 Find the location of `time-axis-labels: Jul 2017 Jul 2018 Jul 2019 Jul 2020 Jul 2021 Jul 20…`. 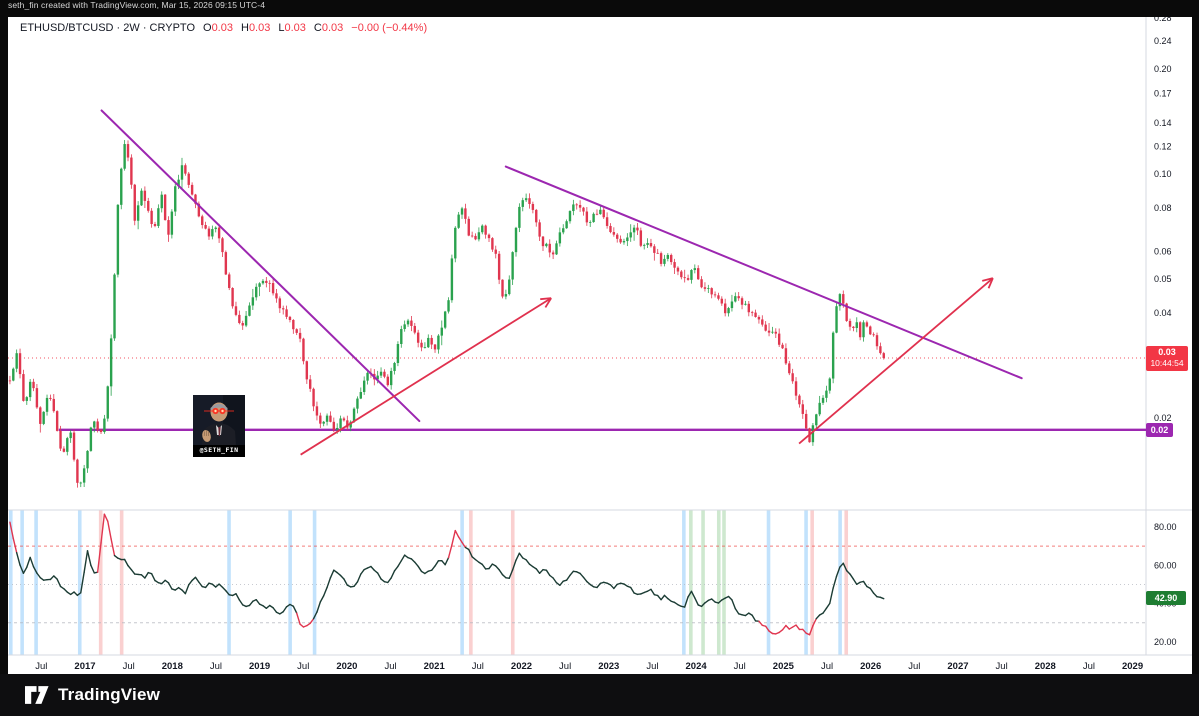

time-axis-labels: Jul 2017 Jul 2018 Jul 2019 Jul 2020 Jul 2021 Jul 20… is located at coordinates (589, 666).